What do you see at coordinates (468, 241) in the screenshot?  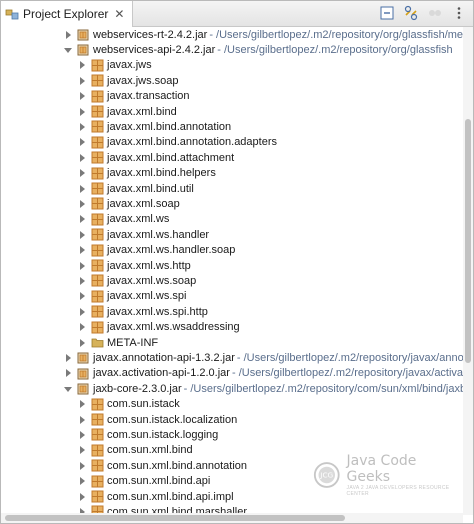 I see `vertical-scrollbar-thumb` at bounding box center [468, 241].